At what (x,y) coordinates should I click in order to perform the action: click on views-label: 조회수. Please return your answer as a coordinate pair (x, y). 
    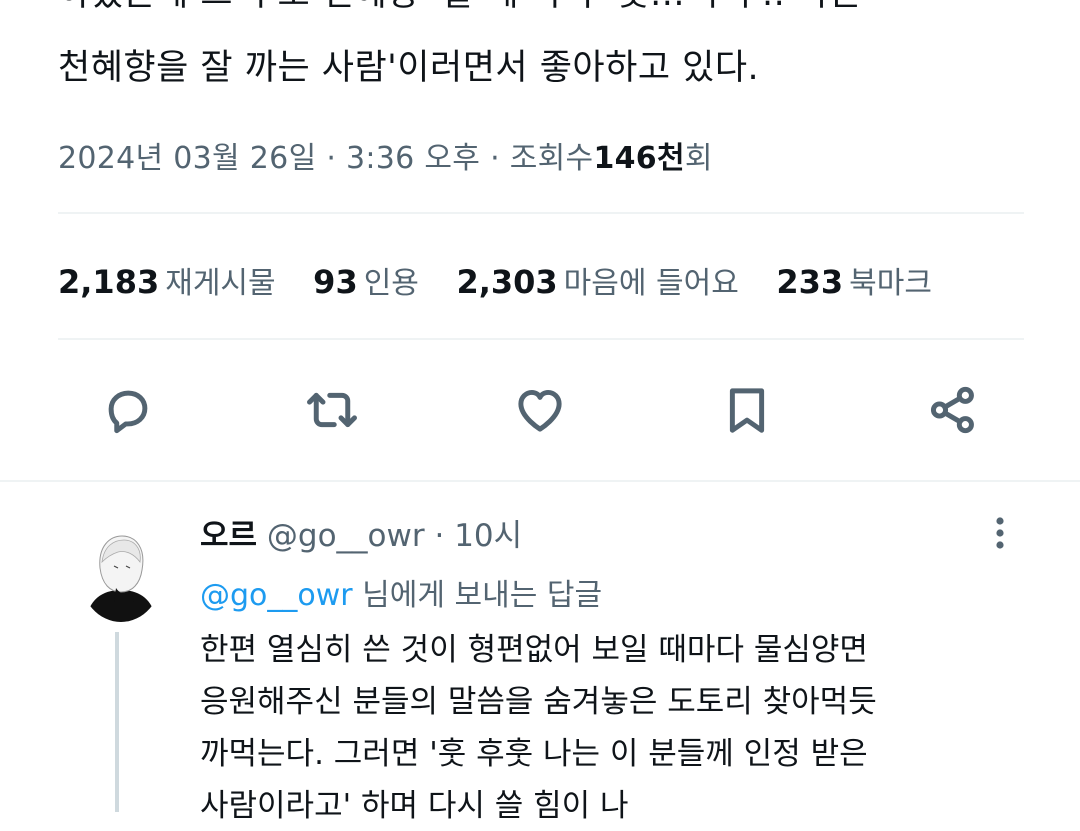
    Looking at the image, I should click on (551, 158).